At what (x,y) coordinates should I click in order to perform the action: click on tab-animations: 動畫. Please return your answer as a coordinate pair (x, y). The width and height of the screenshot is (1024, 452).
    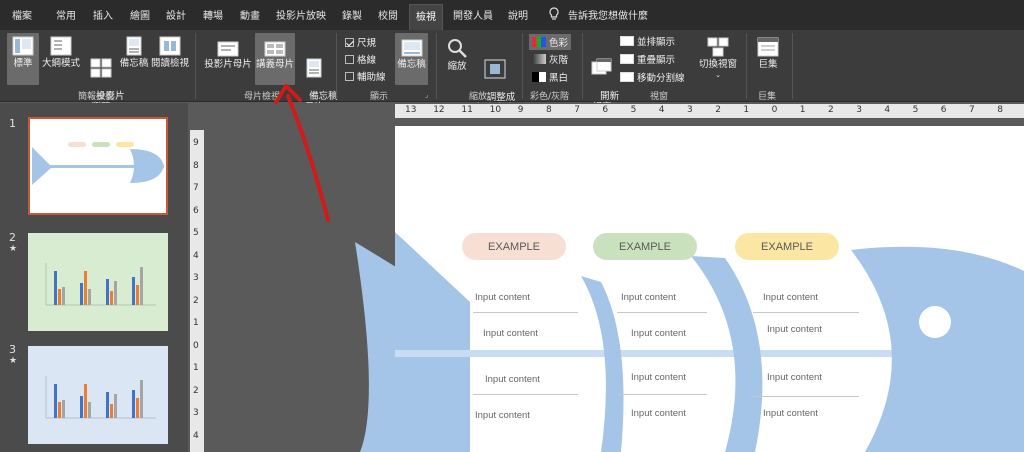
    Looking at the image, I should click on (250, 14).